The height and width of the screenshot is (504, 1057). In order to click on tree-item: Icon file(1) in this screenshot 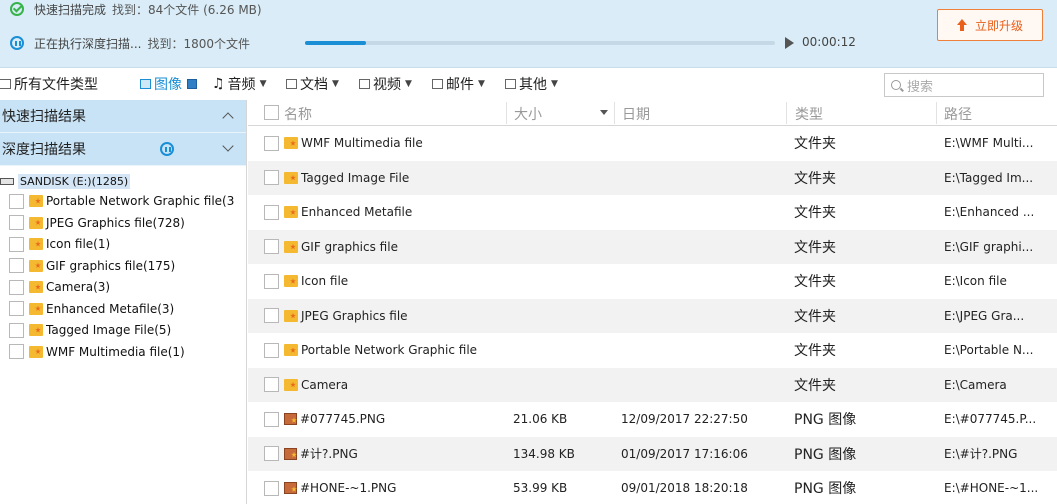, I will do `click(128, 244)`.